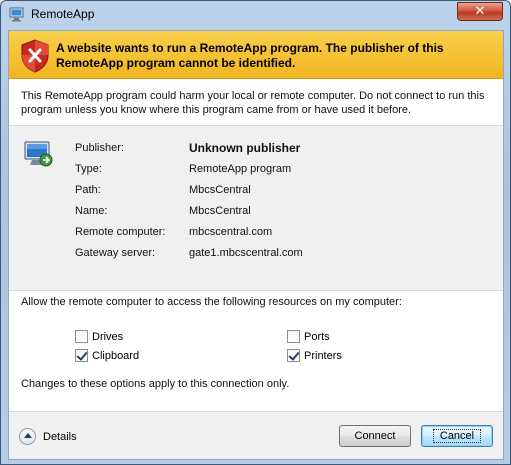  I want to click on info-label: Type:, so click(88, 169).